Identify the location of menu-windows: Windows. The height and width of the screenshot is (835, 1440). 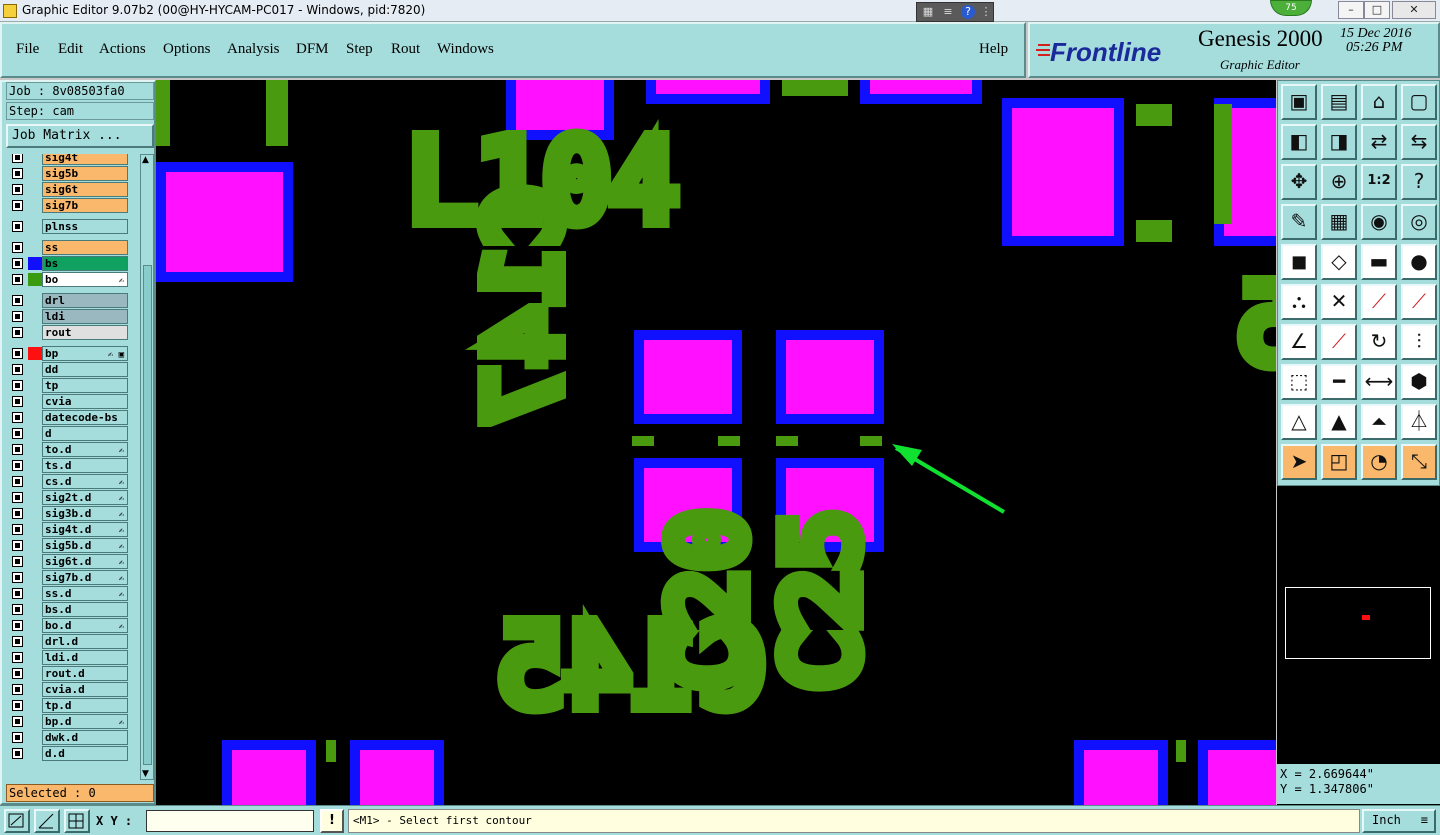
(465, 49).